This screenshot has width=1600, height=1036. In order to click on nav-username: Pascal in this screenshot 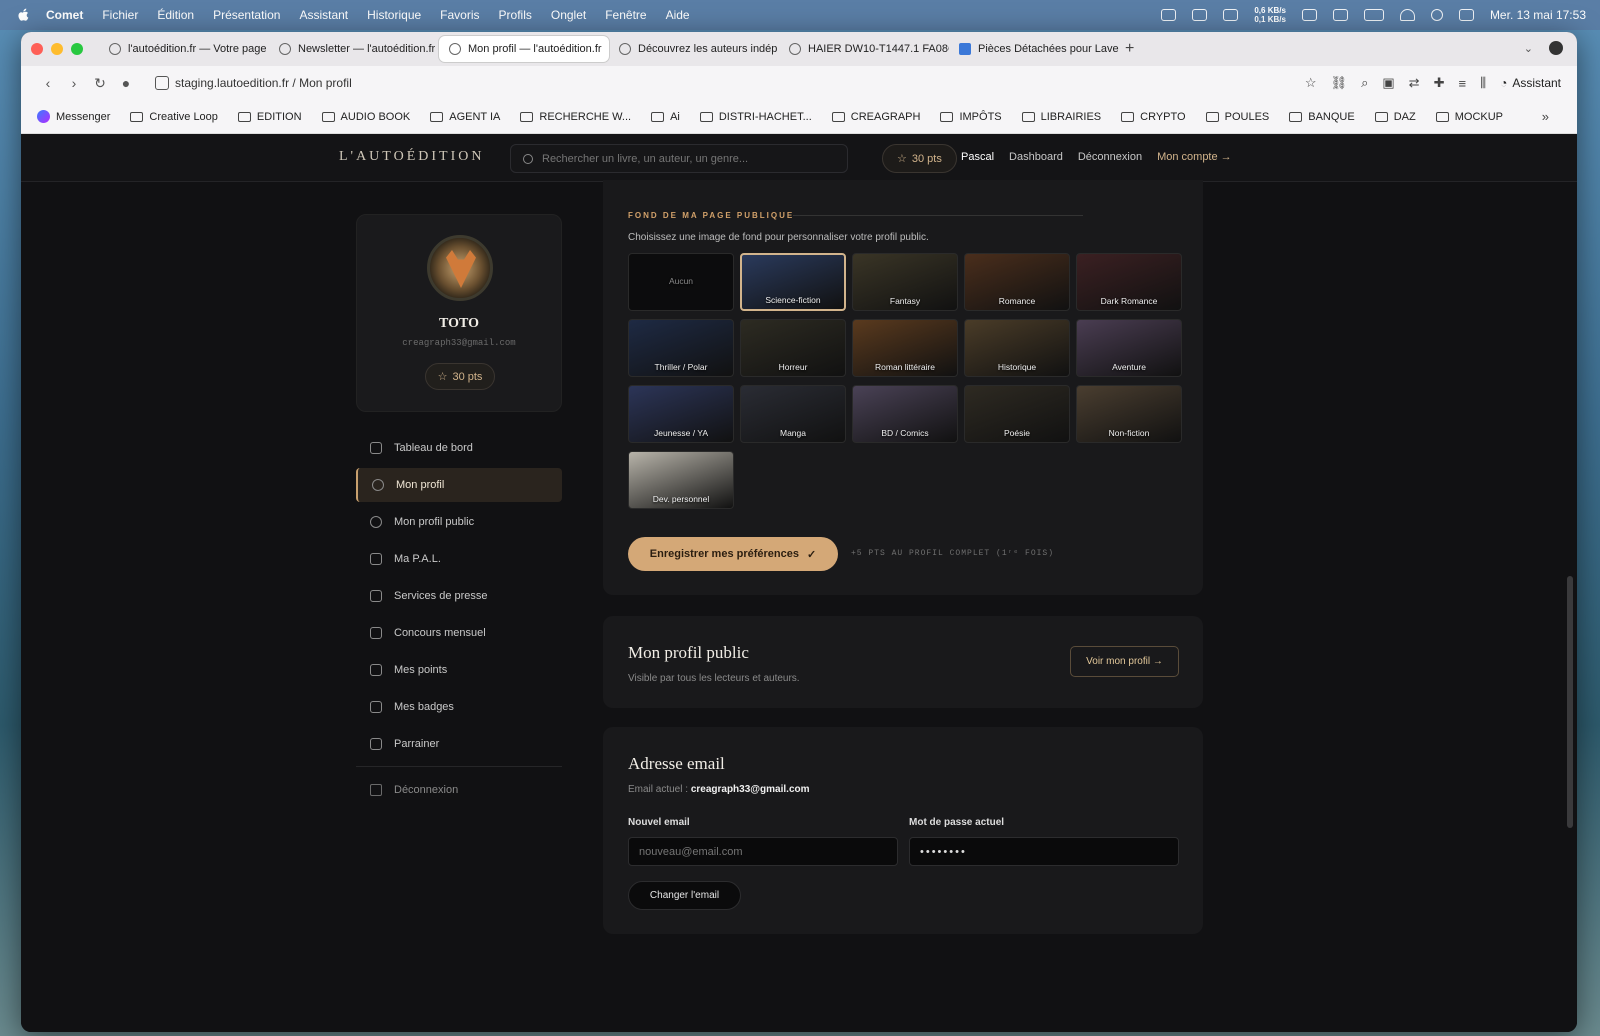, I will do `click(977, 157)`.